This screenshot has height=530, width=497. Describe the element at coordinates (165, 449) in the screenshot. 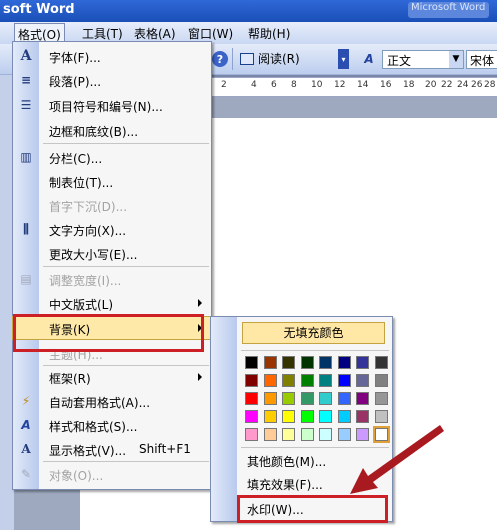

I see `menu-item-shortcut: Shift+F1` at that location.